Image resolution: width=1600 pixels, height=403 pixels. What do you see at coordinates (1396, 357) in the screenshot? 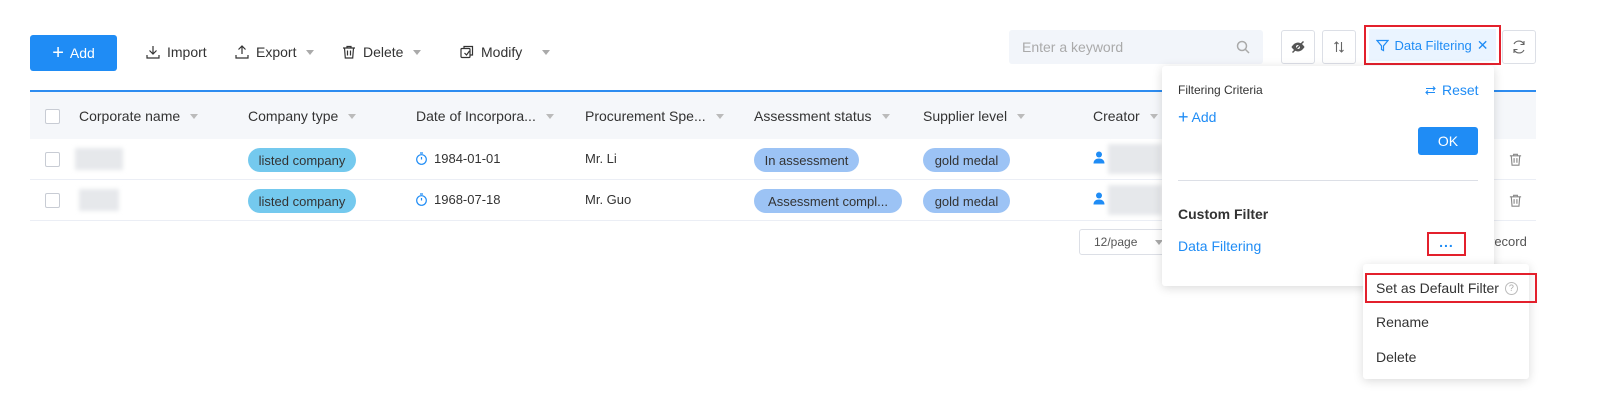
I see `delete-item: Delete` at bounding box center [1396, 357].